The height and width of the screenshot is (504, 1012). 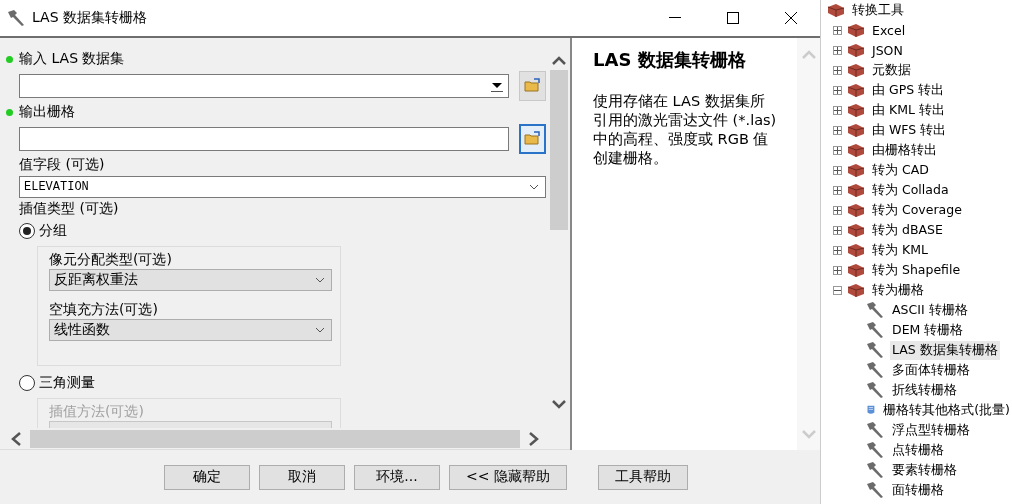 I want to click on tree-item: 由栅格转出, so click(x=904, y=150).